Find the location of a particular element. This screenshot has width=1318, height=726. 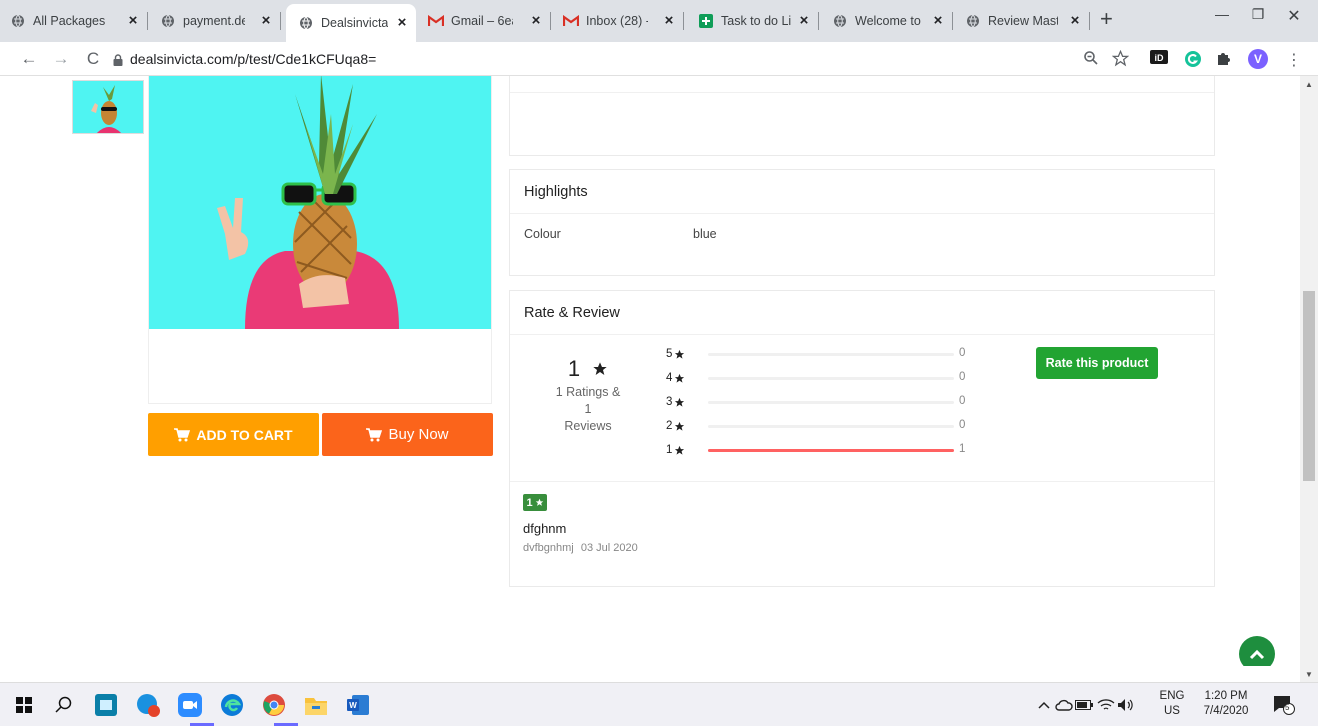

file-explorer-icon is located at coordinates (316, 705).